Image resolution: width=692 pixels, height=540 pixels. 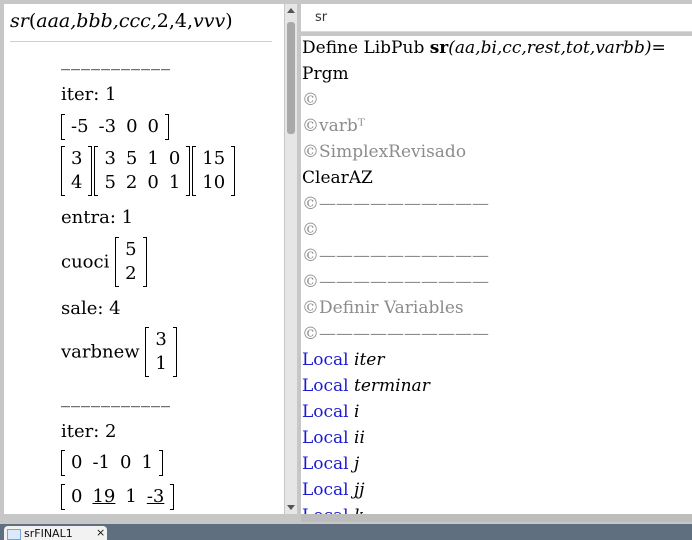 What do you see at coordinates (142, 171) in the screenshot?
I see `matrix-a: 3510 5201` at bounding box center [142, 171].